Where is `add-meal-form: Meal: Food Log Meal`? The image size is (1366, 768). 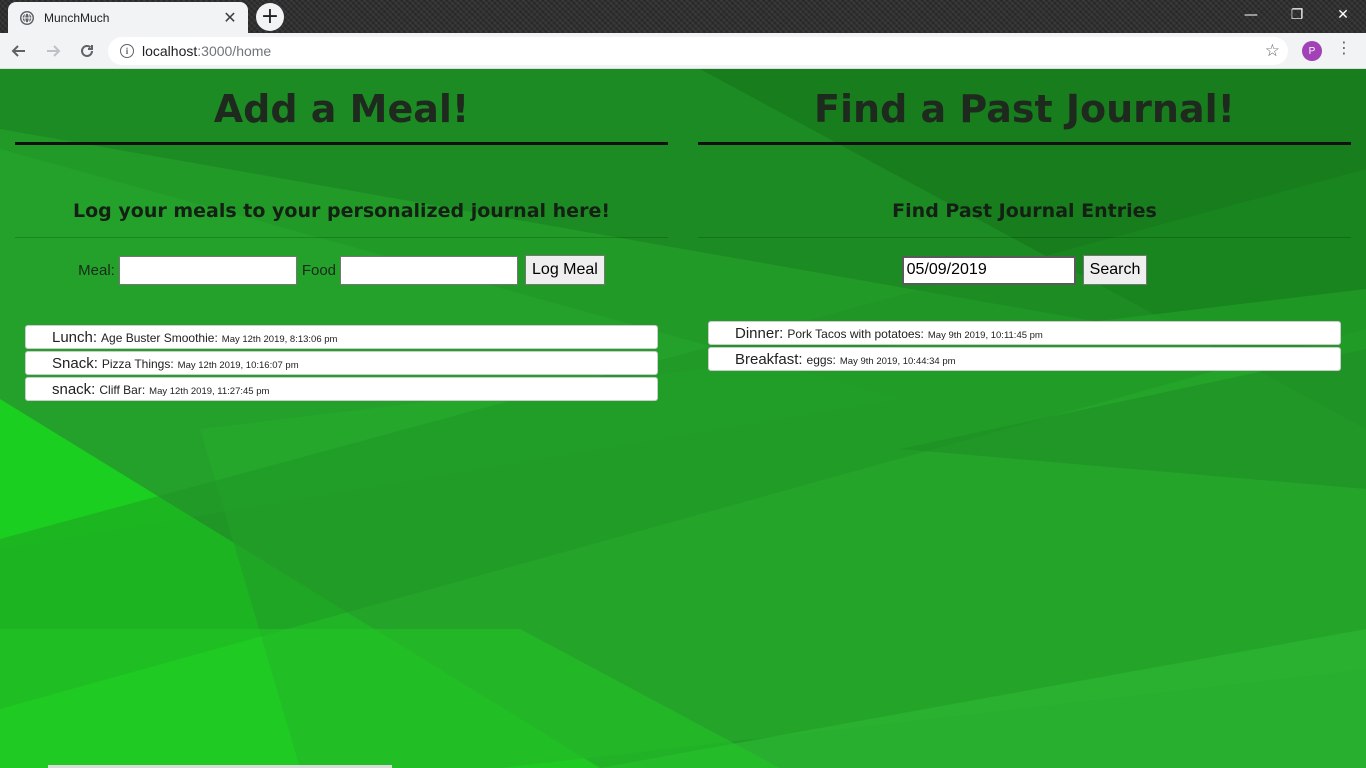 add-meal-form: Meal: Food Log Meal is located at coordinates (341, 270).